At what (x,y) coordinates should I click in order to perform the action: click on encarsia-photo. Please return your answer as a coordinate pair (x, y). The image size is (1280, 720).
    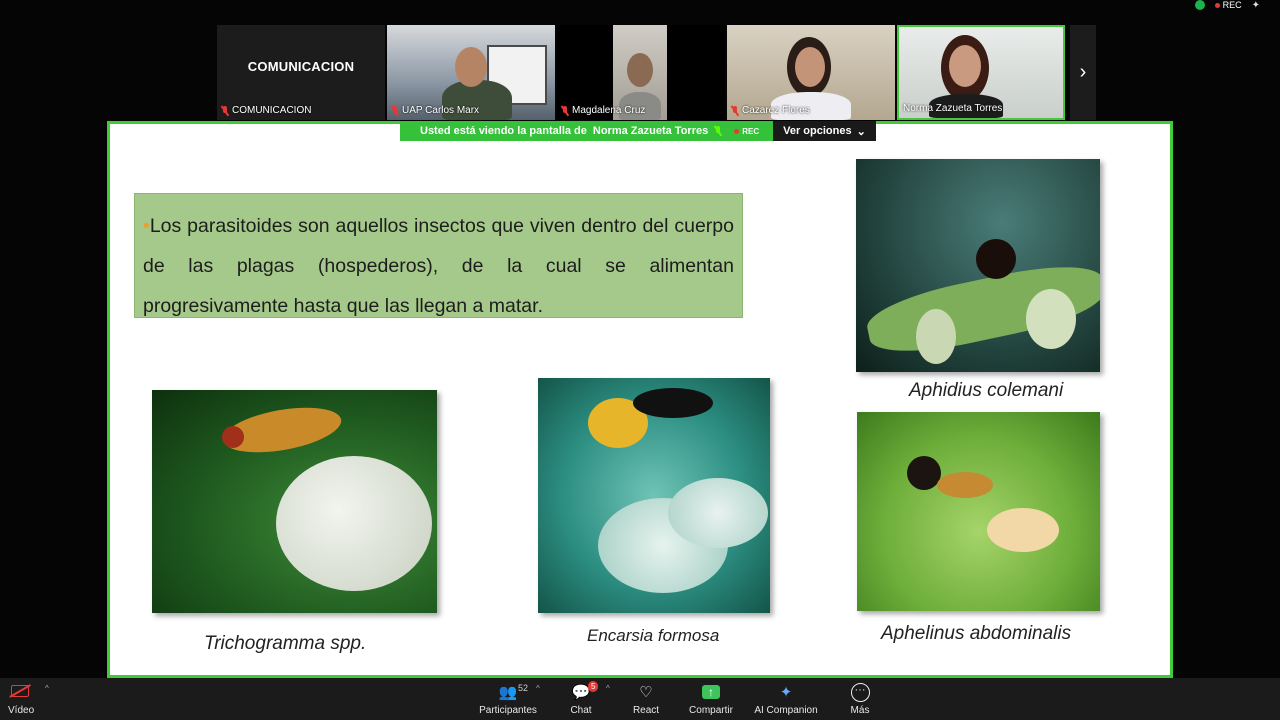
    Looking at the image, I should click on (654, 495).